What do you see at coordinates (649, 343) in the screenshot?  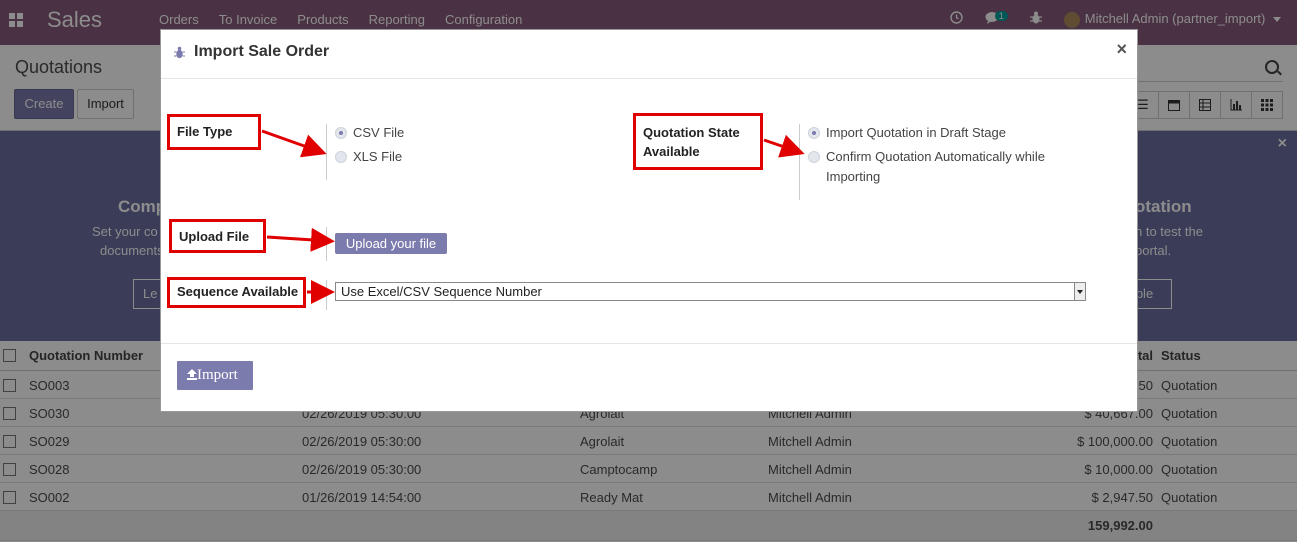 I see `dialog-footer-divider` at bounding box center [649, 343].